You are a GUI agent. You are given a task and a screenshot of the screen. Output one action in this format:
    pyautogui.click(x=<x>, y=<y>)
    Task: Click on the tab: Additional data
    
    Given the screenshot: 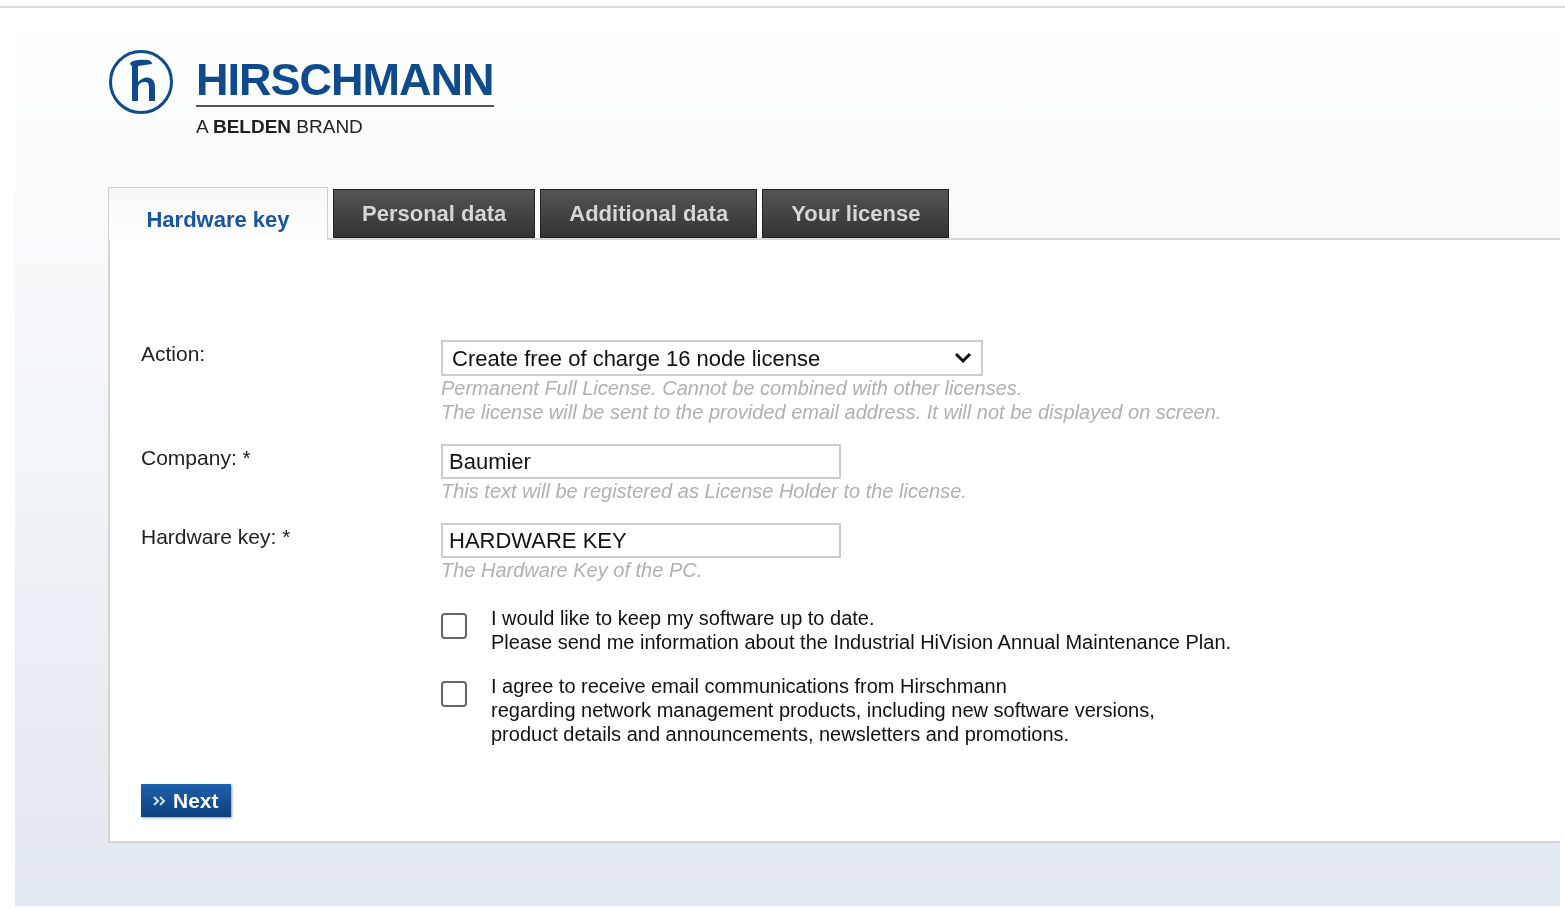 What is the action you would take?
    pyautogui.click(x=649, y=213)
    